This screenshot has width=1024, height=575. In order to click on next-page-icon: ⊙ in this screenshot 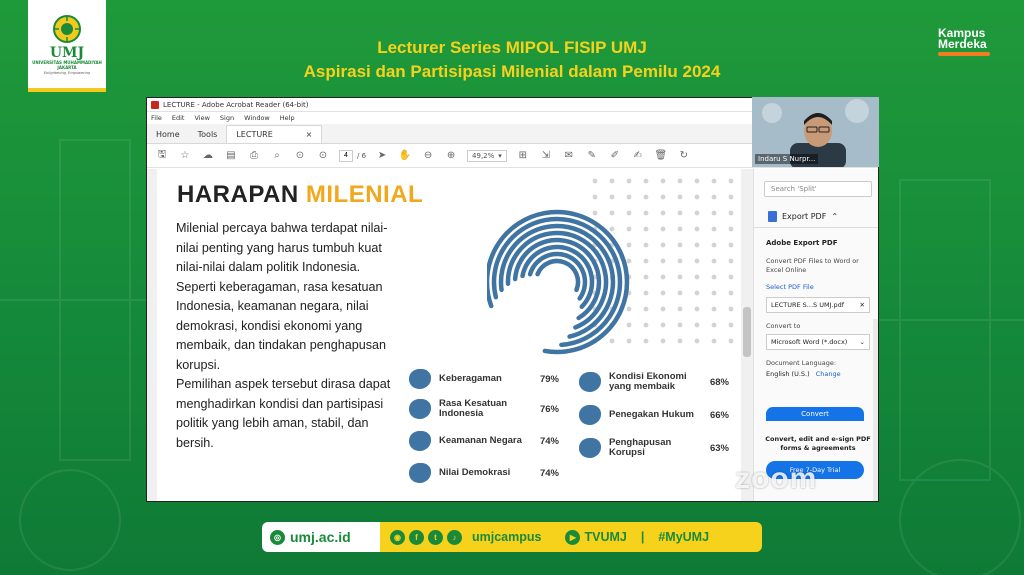, I will do `click(323, 156)`.